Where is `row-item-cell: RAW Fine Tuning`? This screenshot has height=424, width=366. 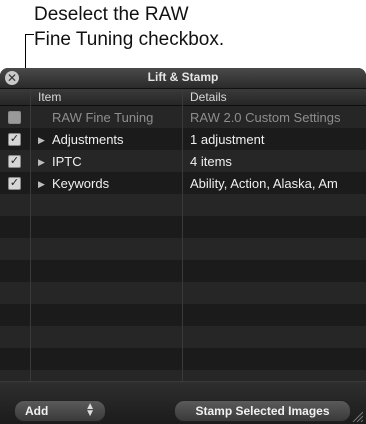
row-item-cell: RAW Fine Tuning is located at coordinates (113, 117).